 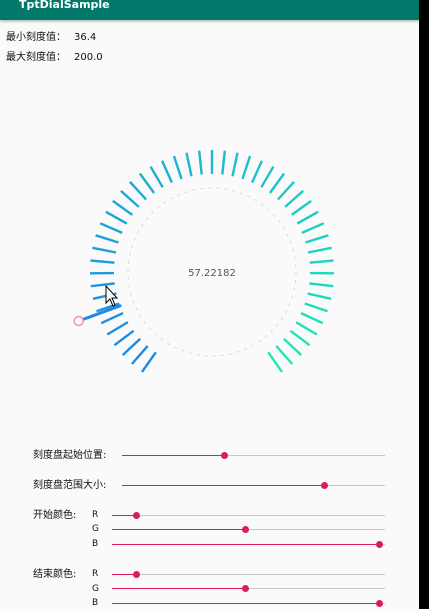 I want to click on start-color-r-slider, so click(x=248, y=515).